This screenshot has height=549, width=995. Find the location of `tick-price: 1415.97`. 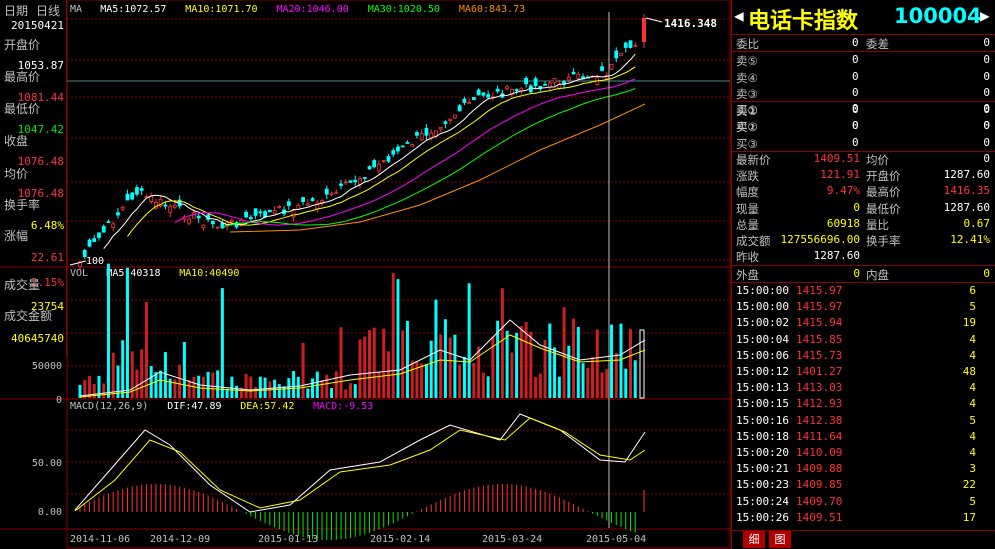

tick-price: 1415.97 is located at coordinates (819, 290).